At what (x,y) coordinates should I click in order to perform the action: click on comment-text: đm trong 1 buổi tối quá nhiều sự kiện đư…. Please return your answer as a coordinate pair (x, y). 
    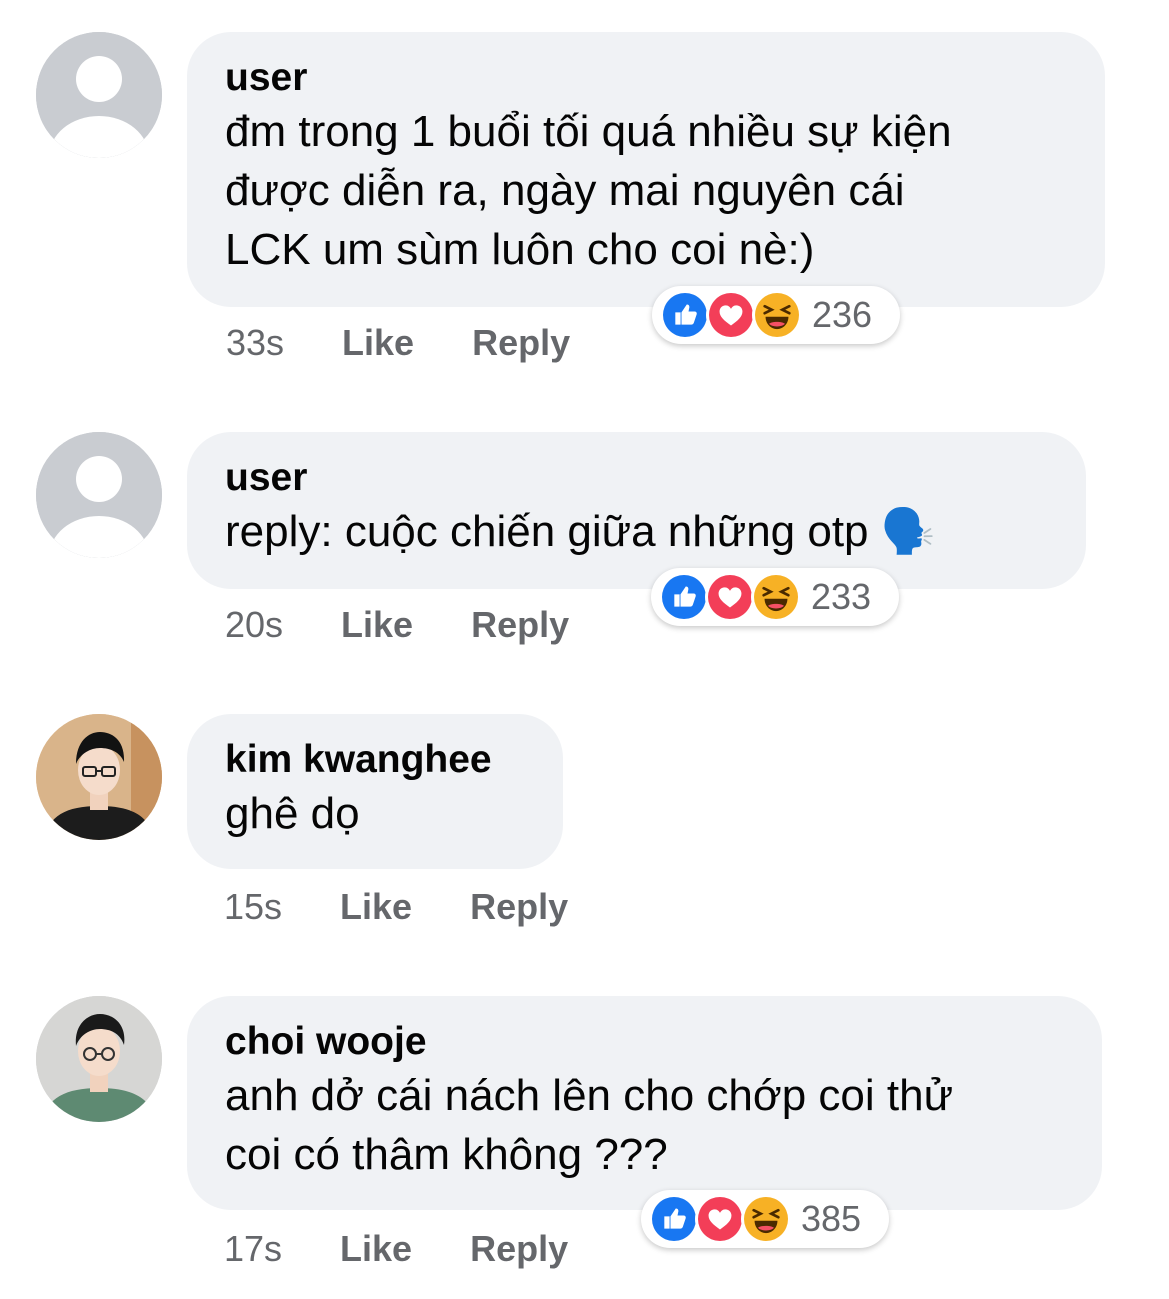
    Looking at the image, I should click on (588, 190).